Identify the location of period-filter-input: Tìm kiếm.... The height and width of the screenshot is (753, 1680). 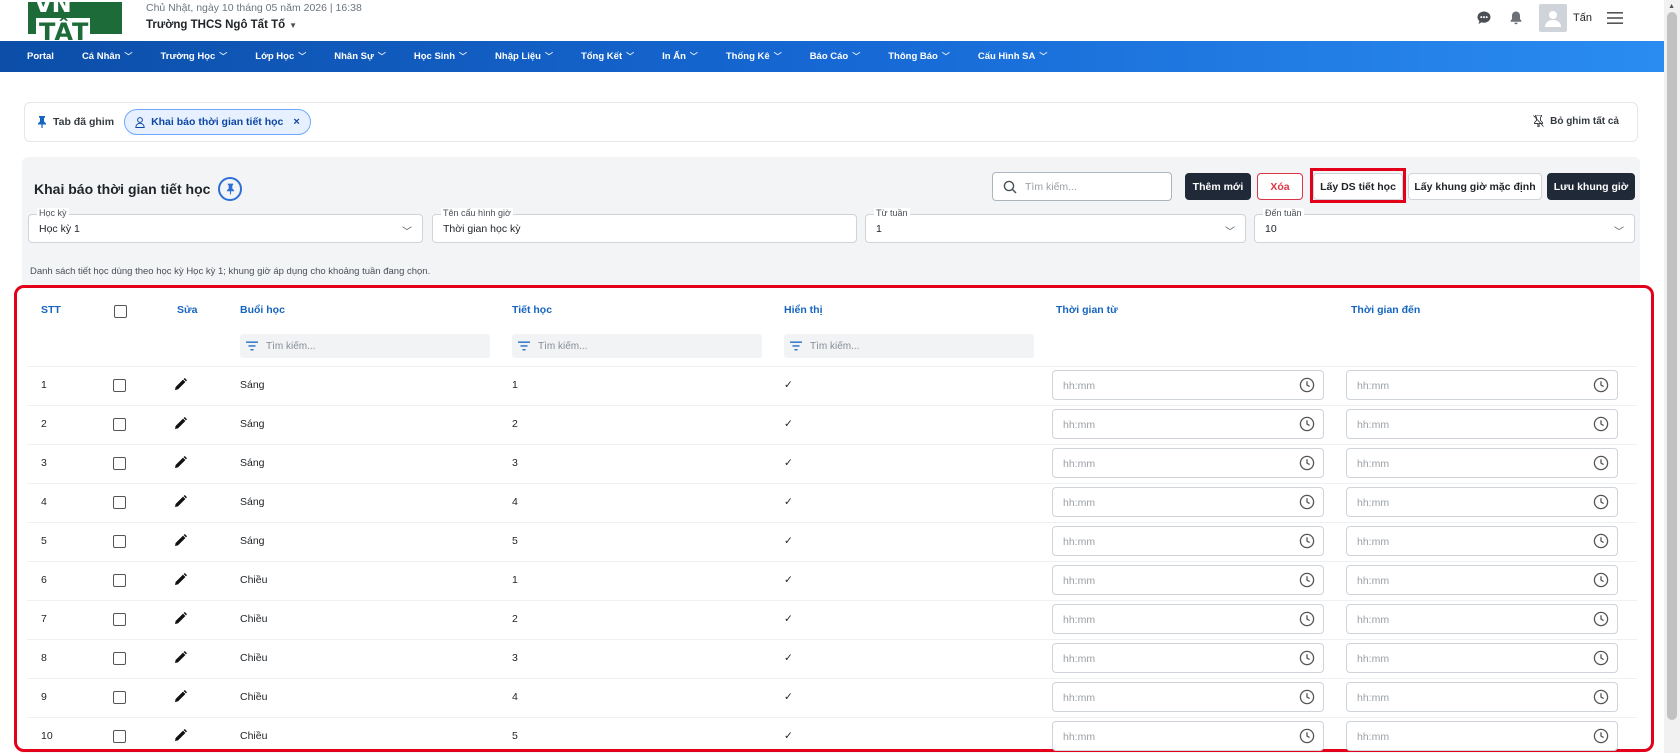
(637, 346).